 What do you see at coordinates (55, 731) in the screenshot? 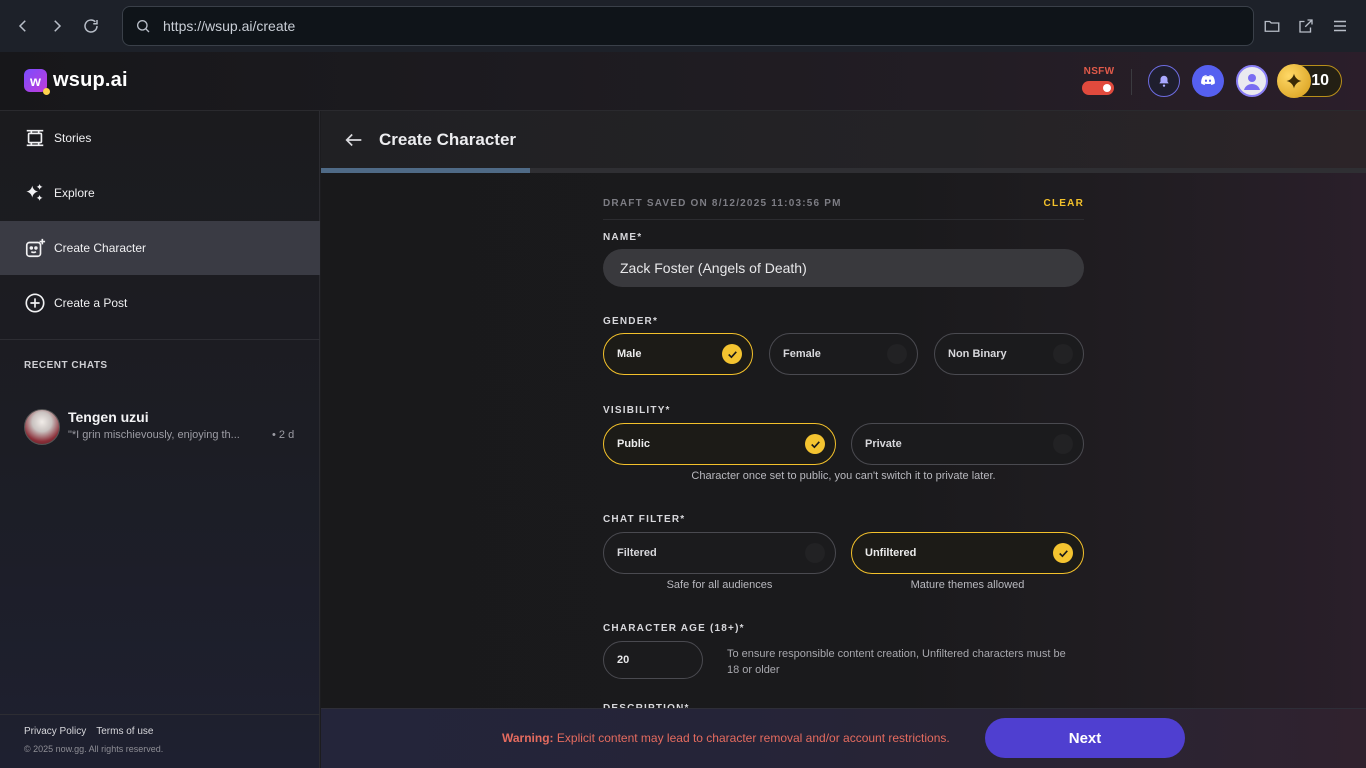
I see `privacy-policy-link: Privacy Policy` at bounding box center [55, 731].